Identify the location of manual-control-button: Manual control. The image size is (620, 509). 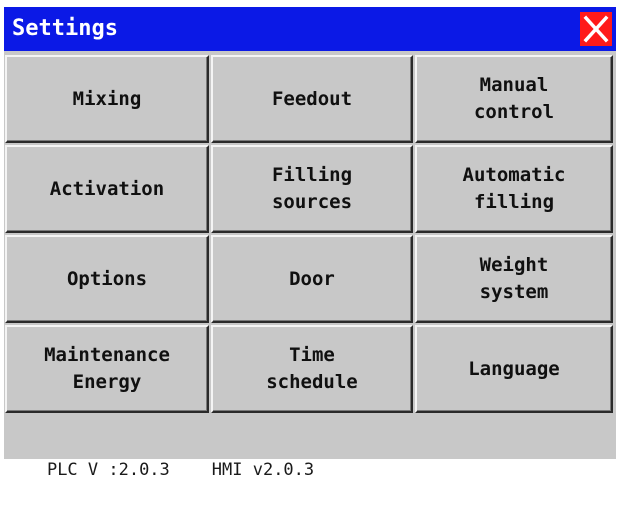
(514, 99).